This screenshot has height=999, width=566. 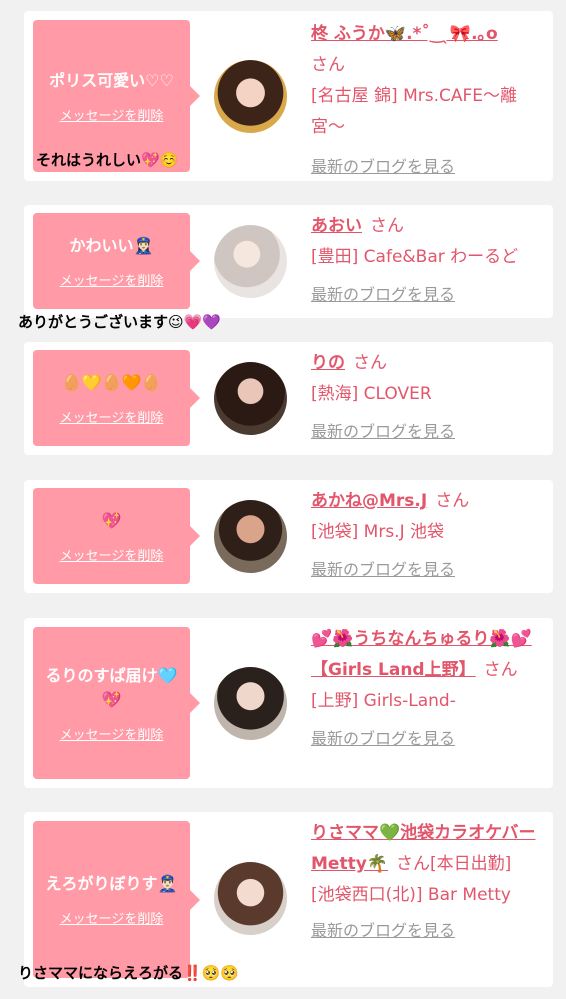 I want to click on message-text: かわいい👮🏻‍♀️, so click(x=111, y=245).